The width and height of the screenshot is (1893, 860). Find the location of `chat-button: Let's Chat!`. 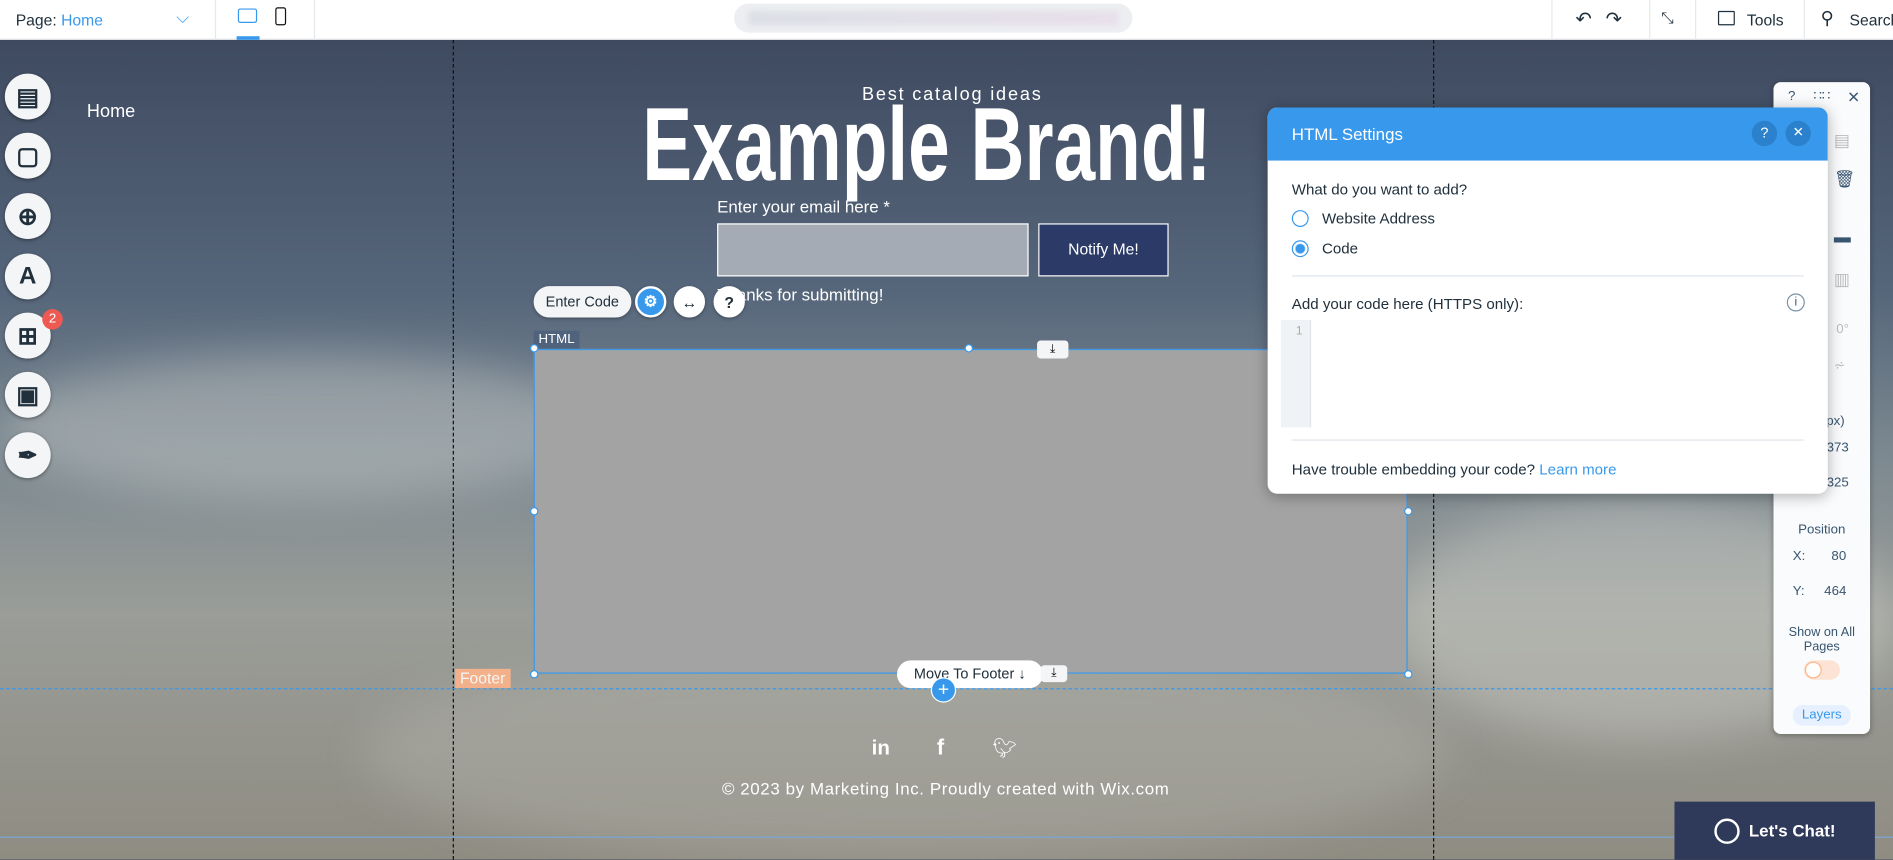

chat-button: Let's Chat! is located at coordinates (1774, 830).